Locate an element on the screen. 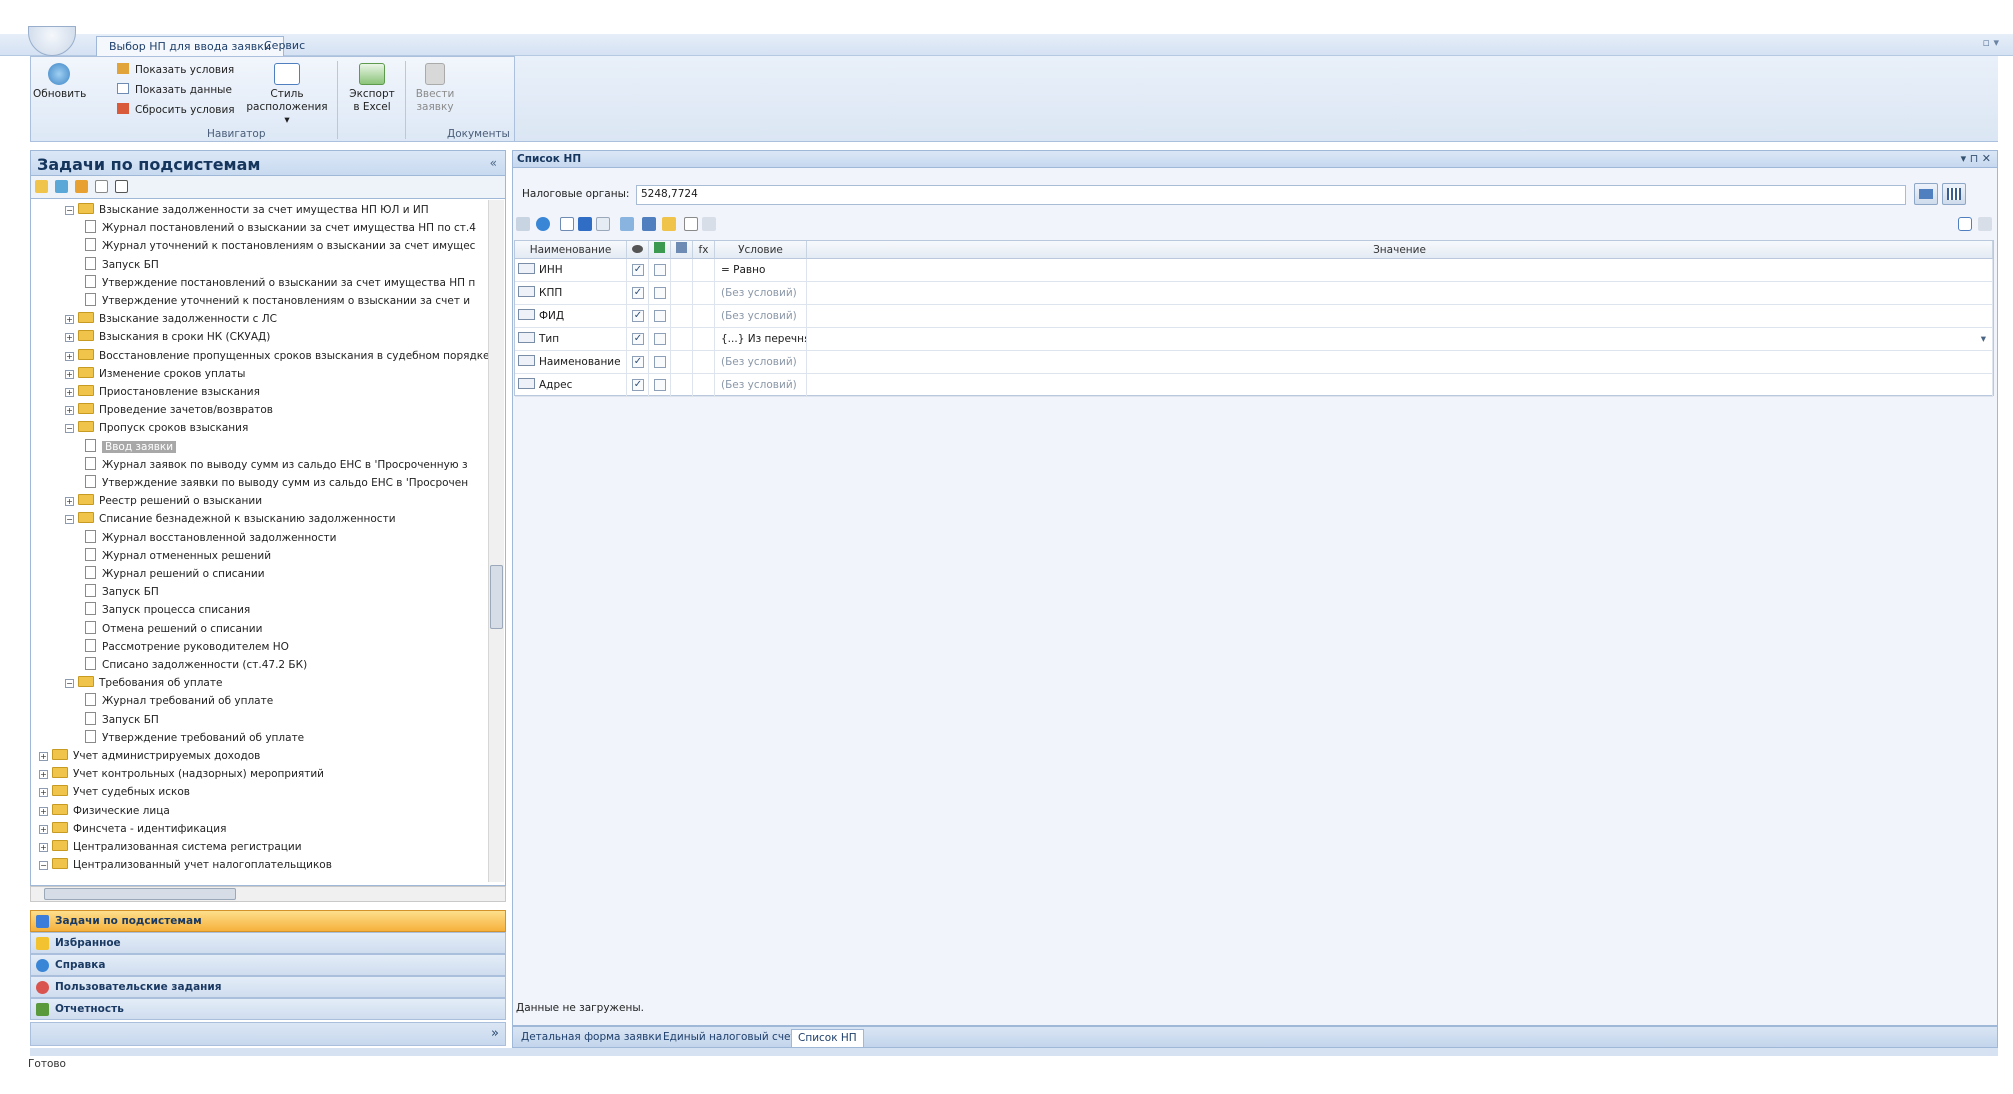 This screenshot has height=1094, width=2013. condition-cell: = Равно is located at coordinates (761, 270).